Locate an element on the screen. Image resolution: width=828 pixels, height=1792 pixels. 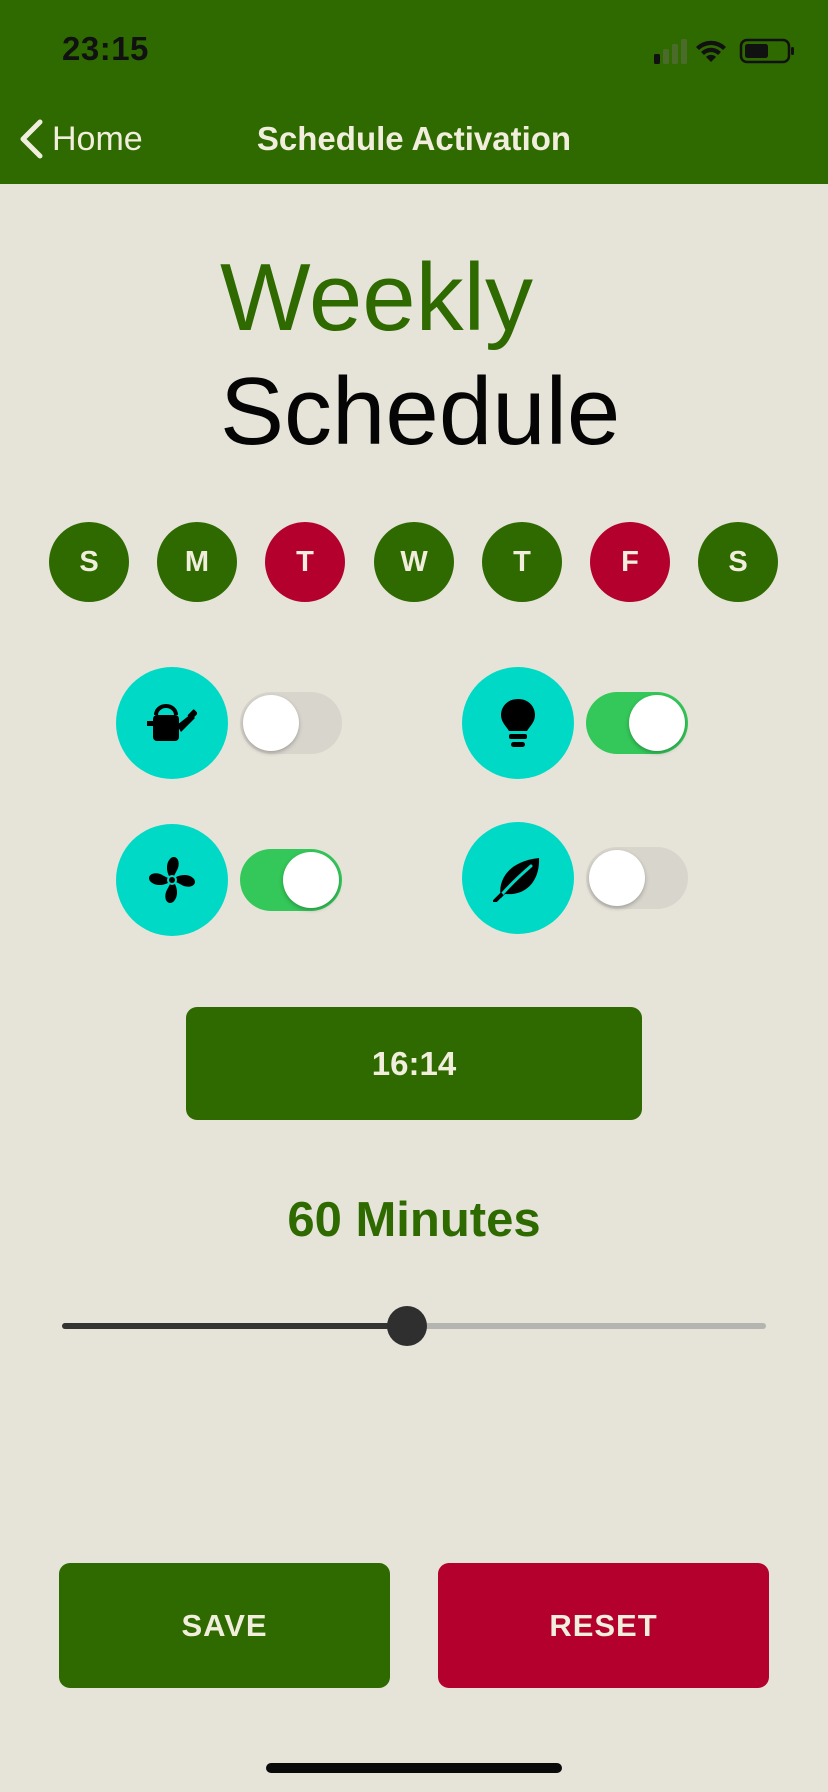
day-button-monday: M is located at coordinates (197, 562).